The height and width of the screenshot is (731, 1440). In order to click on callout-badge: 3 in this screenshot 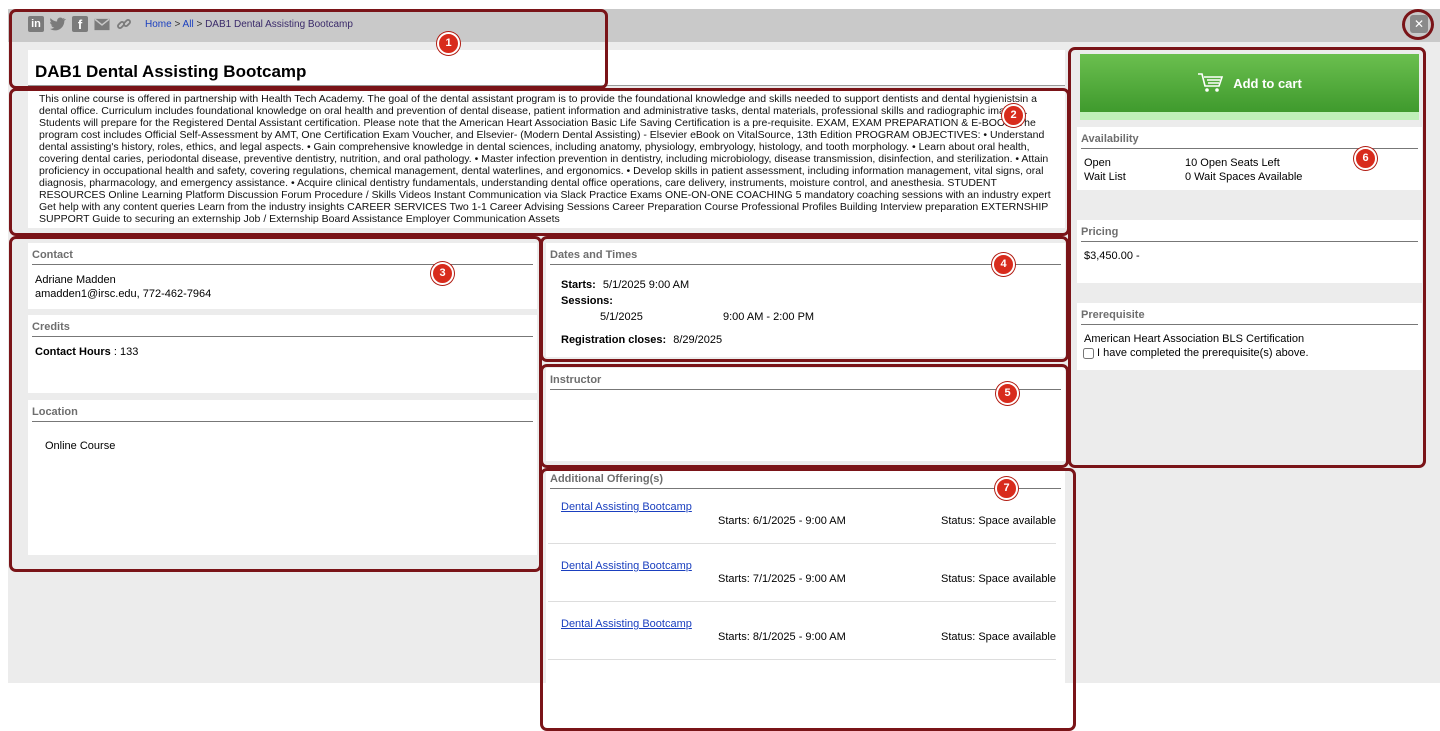, I will do `click(442, 273)`.